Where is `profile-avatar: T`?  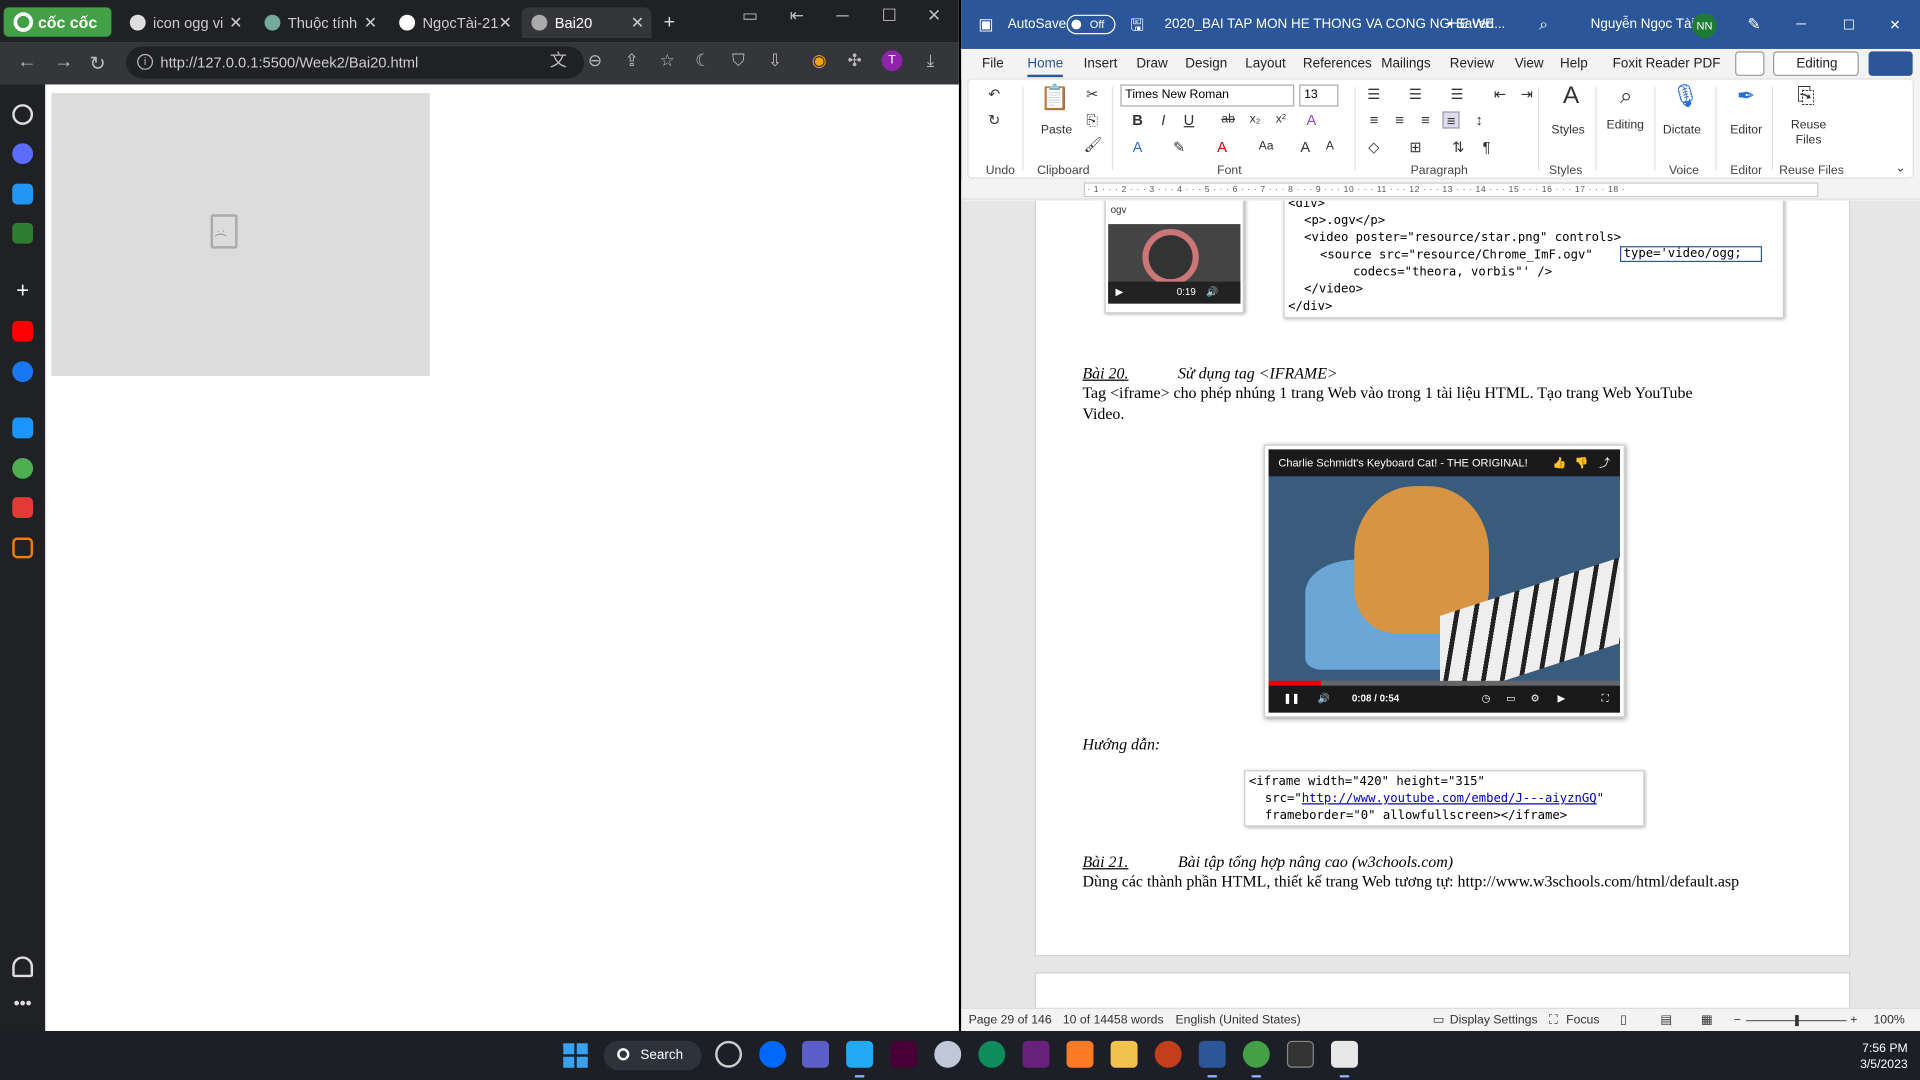 profile-avatar: T is located at coordinates (892, 61).